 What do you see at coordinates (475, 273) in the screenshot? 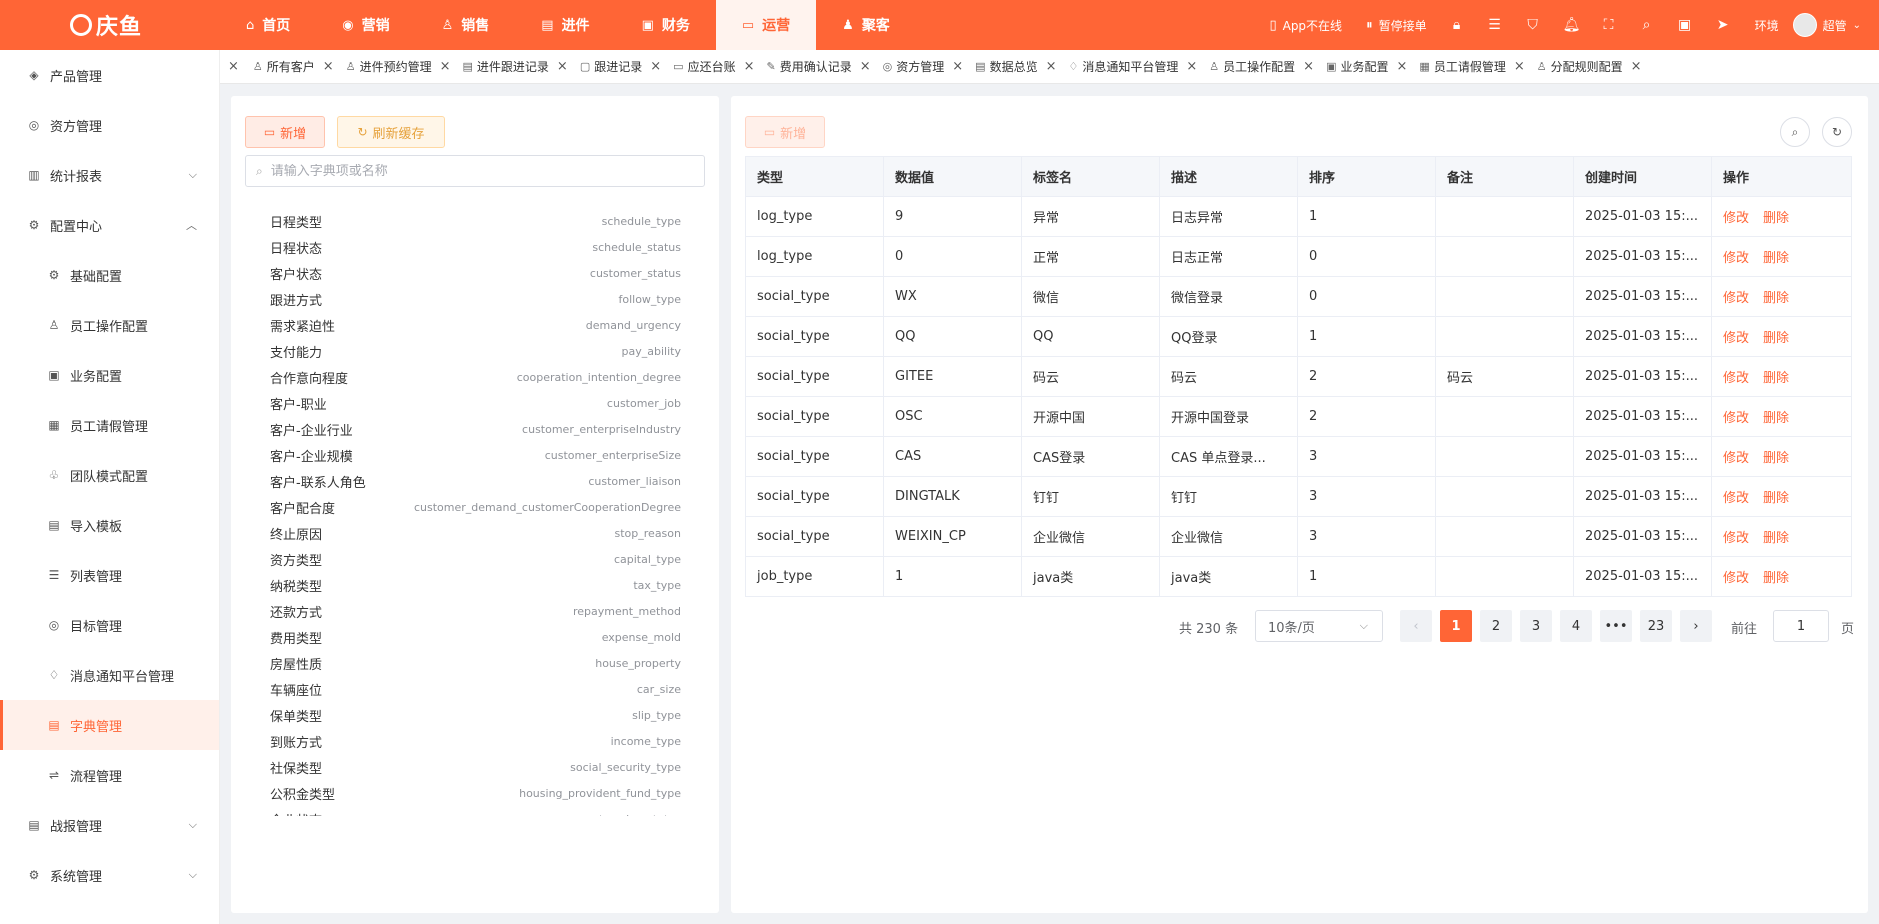
I see `list-item: 客户状态 customer_status` at bounding box center [475, 273].